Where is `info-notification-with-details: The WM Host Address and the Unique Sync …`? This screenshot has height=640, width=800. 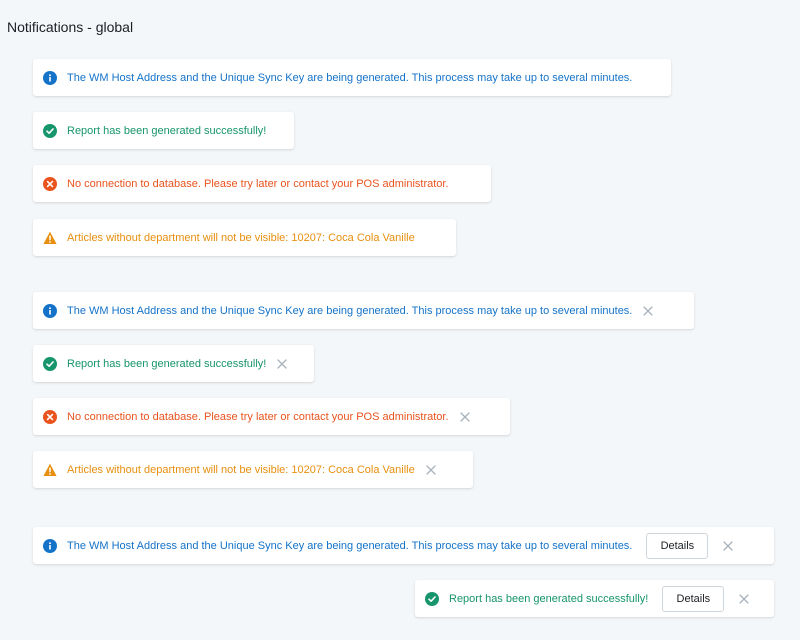
info-notification-with-details: The WM Host Address and the Unique Sync … is located at coordinates (403, 545).